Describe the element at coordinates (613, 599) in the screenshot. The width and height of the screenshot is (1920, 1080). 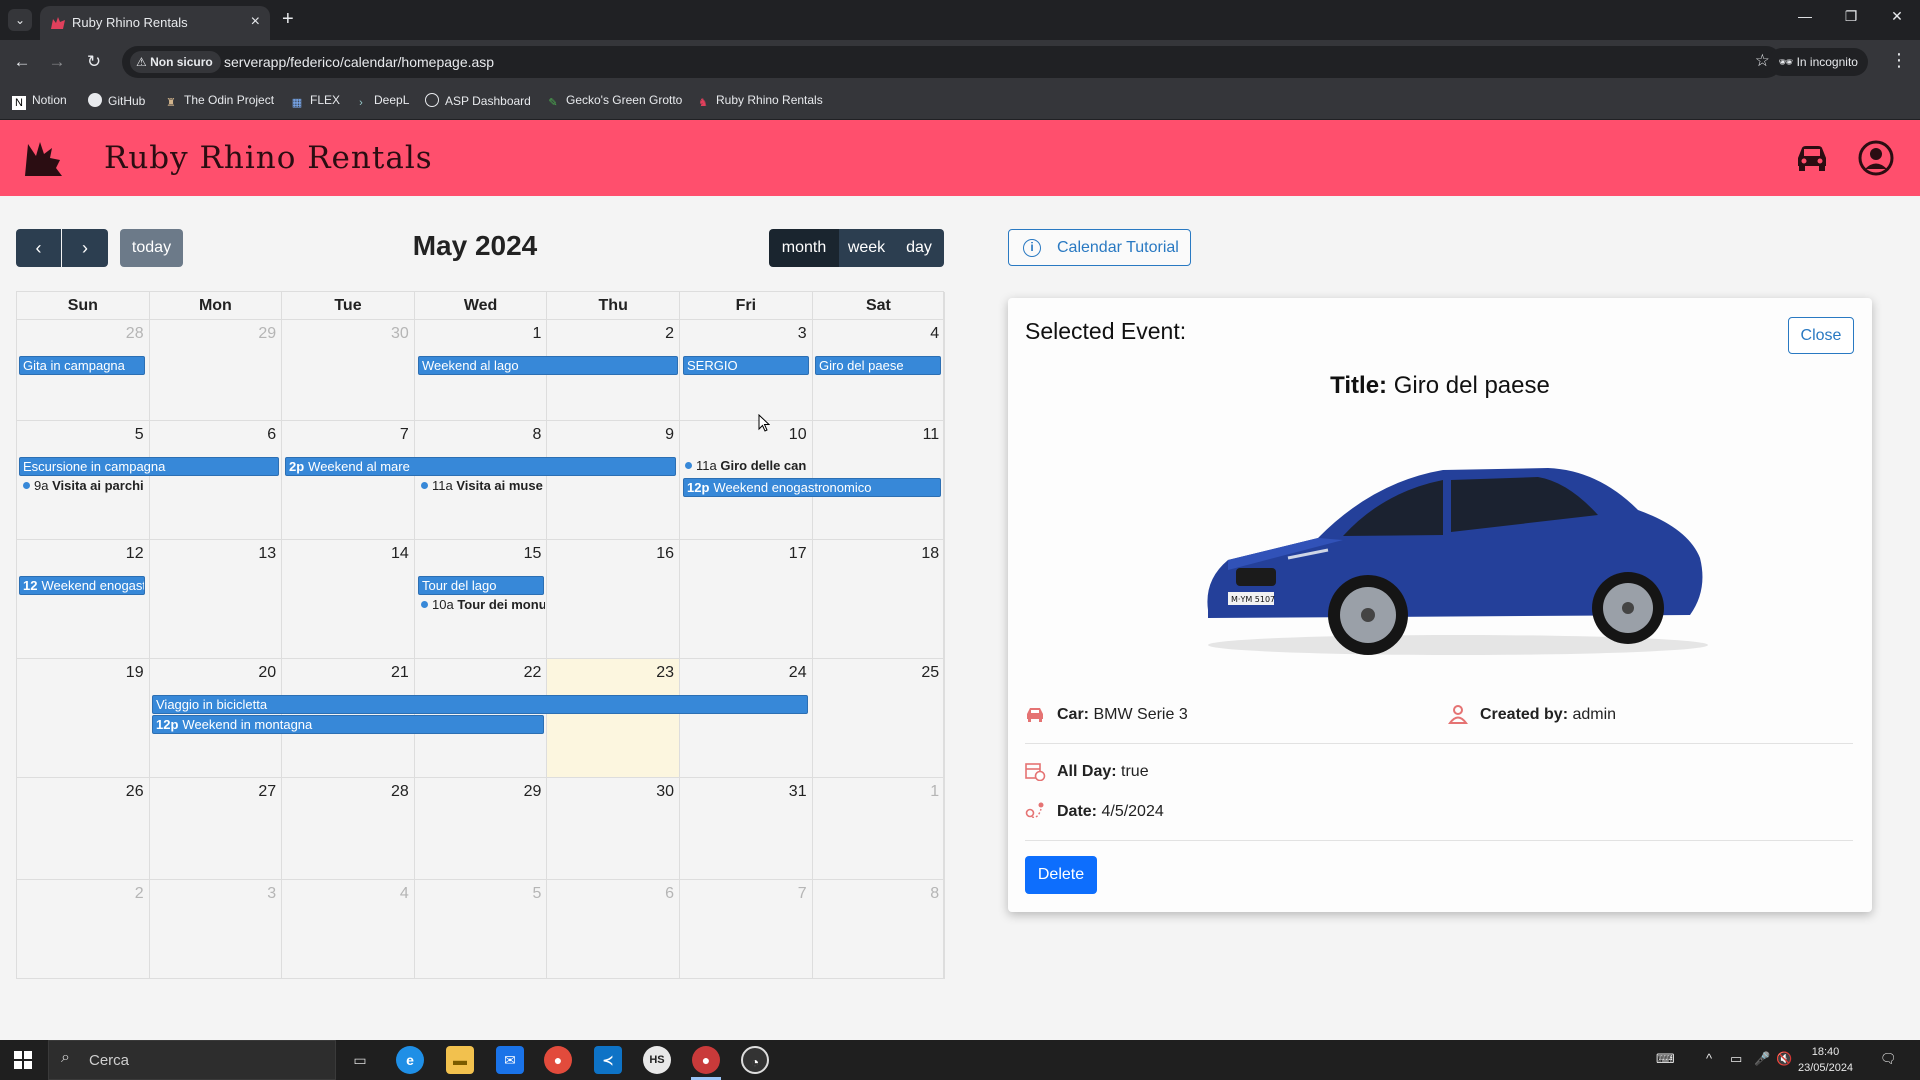
I see `day-cell: 16` at that location.